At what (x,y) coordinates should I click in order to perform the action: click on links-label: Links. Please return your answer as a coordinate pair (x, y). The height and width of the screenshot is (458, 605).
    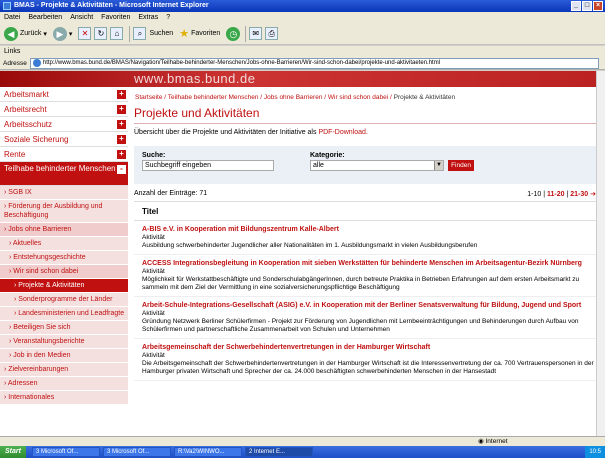
    Looking at the image, I should click on (12, 51).